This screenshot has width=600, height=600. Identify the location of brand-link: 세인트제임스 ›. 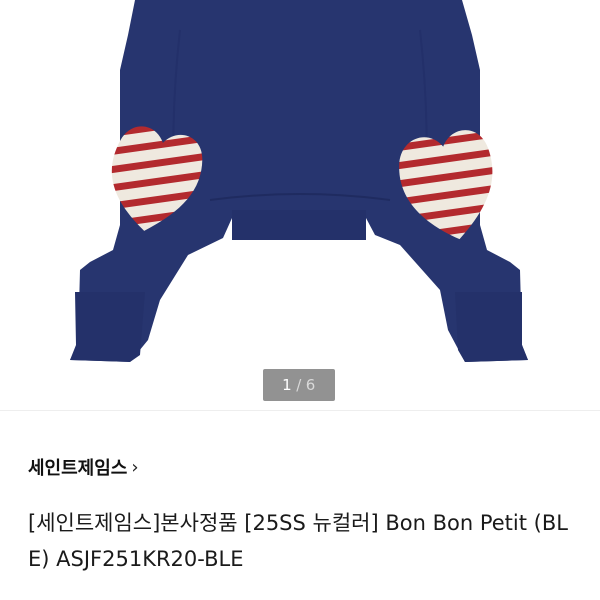
(83, 467).